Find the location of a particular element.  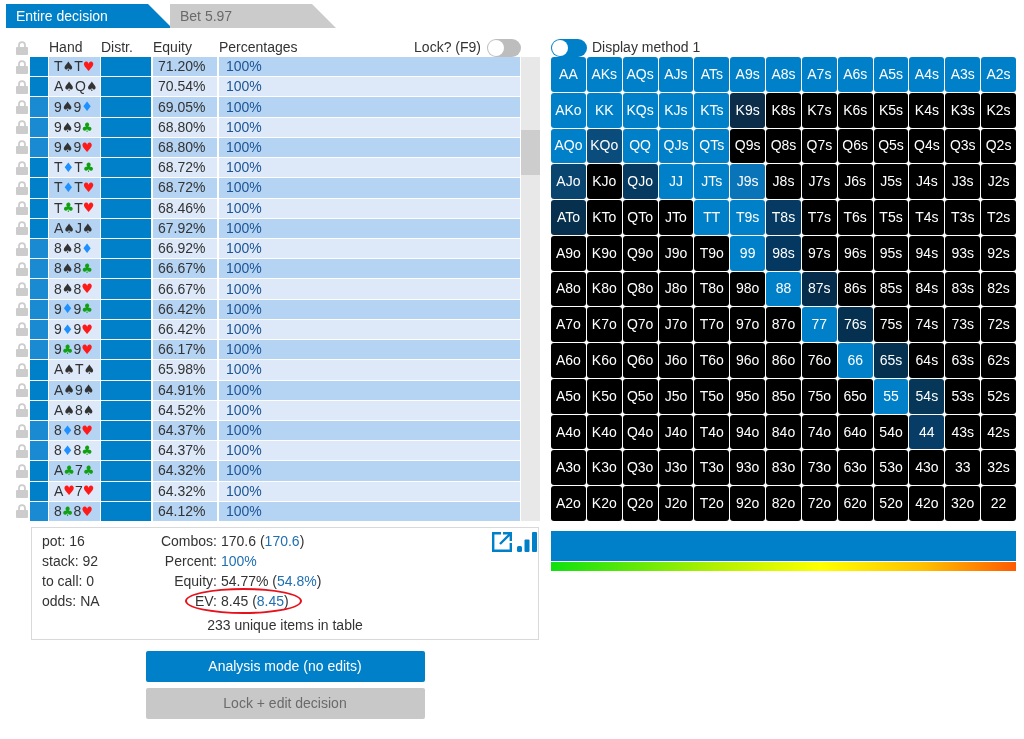

range-cell: 43s is located at coordinates (963, 432).